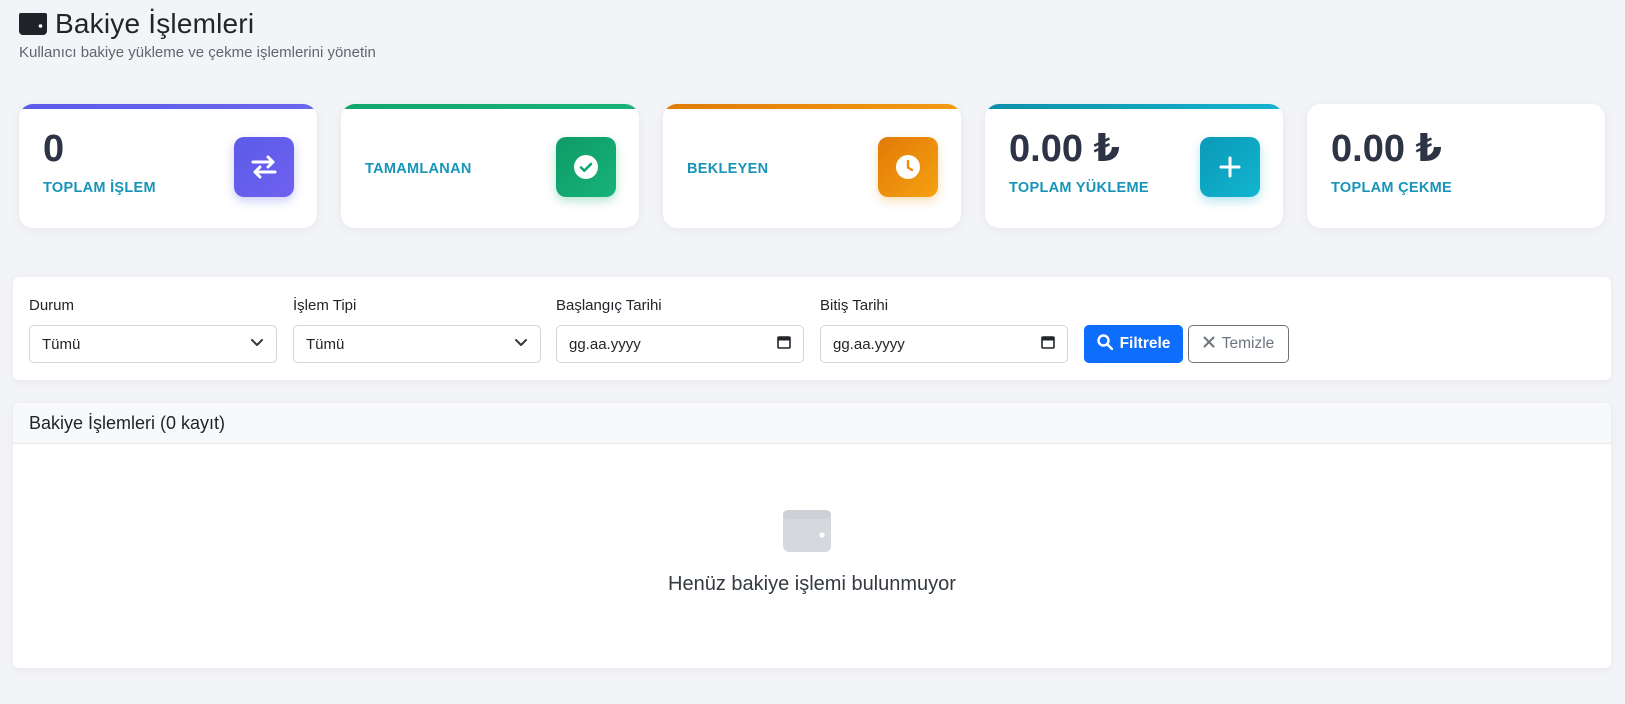  I want to click on transactions-panel-title: Bakiye İşlemleri (0 kayıt), so click(812, 423).